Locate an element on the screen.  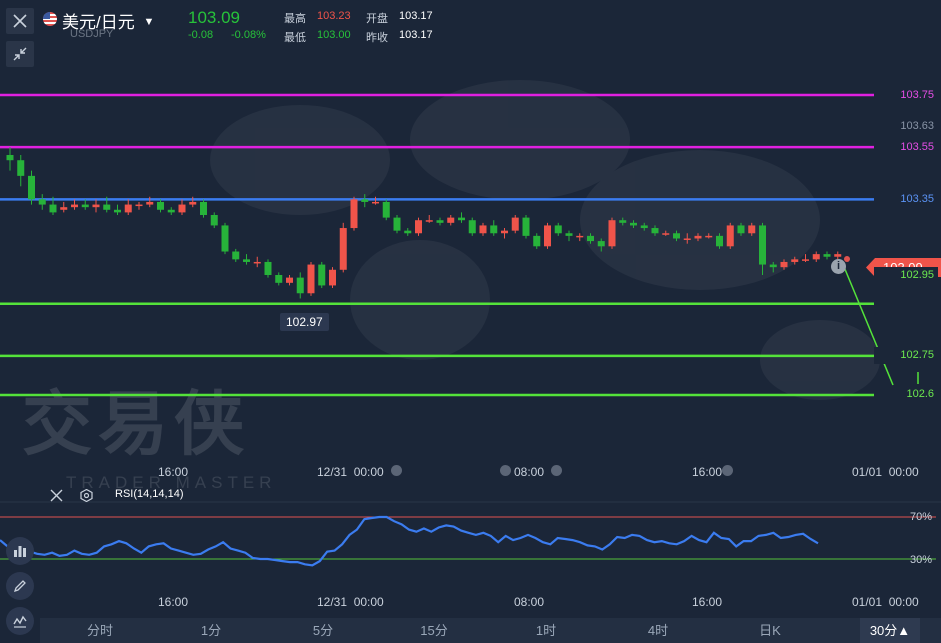
price-level-label: 102.95 is located at coordinates (906, 275).